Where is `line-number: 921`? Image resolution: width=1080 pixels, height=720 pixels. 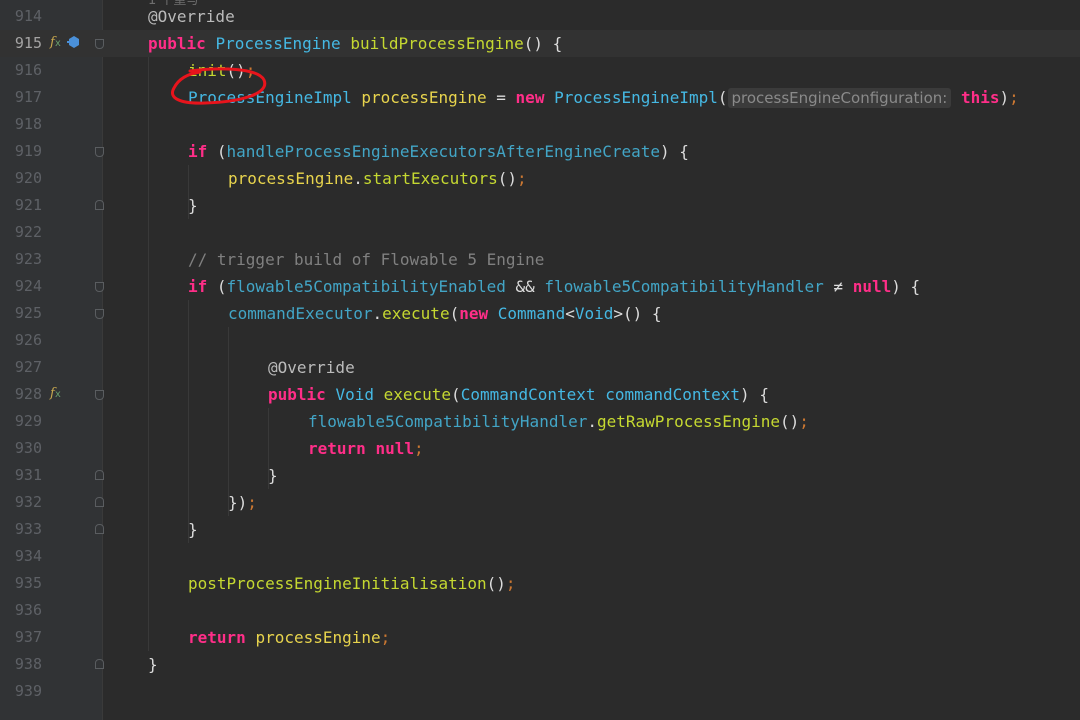
line-number: 921 is located at coordinates (21, 205).